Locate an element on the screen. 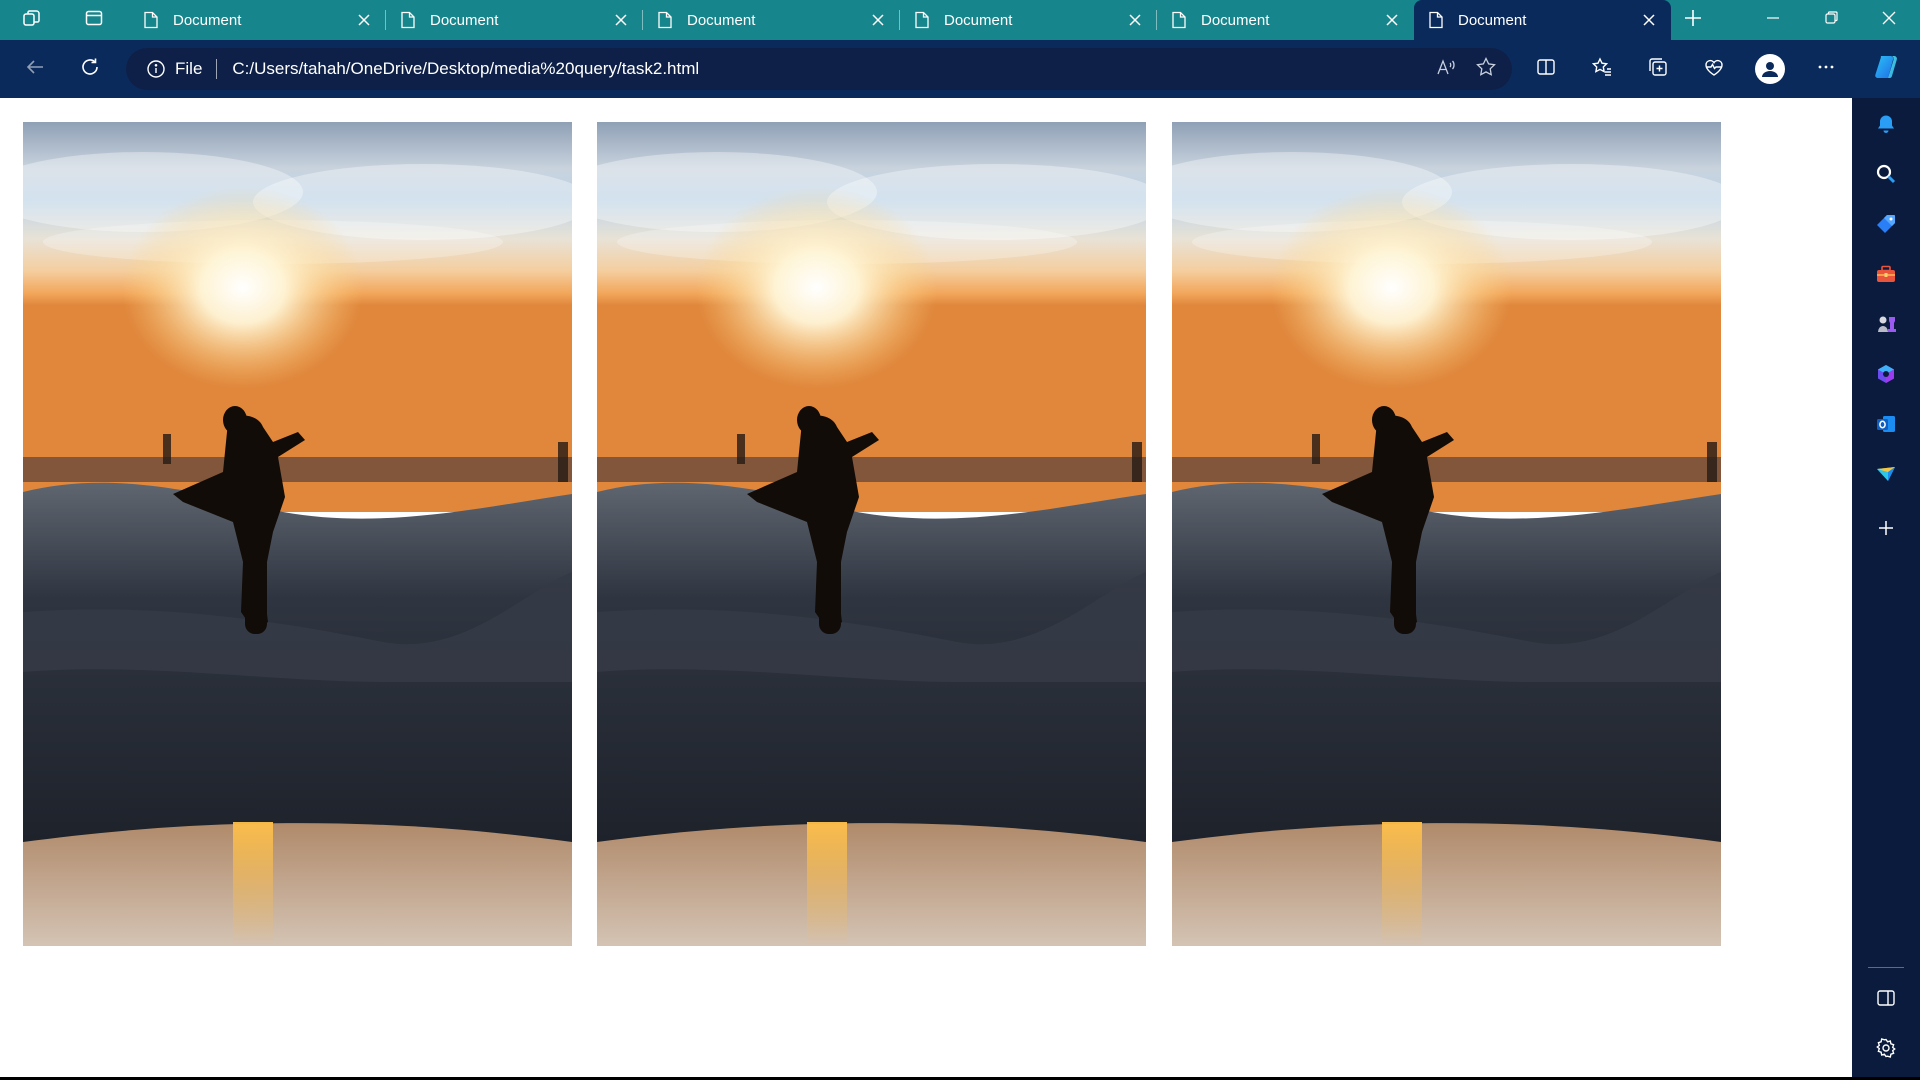 This screenshot has height=1080, width=1920. hide-sidebar-button is located at coordinates (1886, 1000).